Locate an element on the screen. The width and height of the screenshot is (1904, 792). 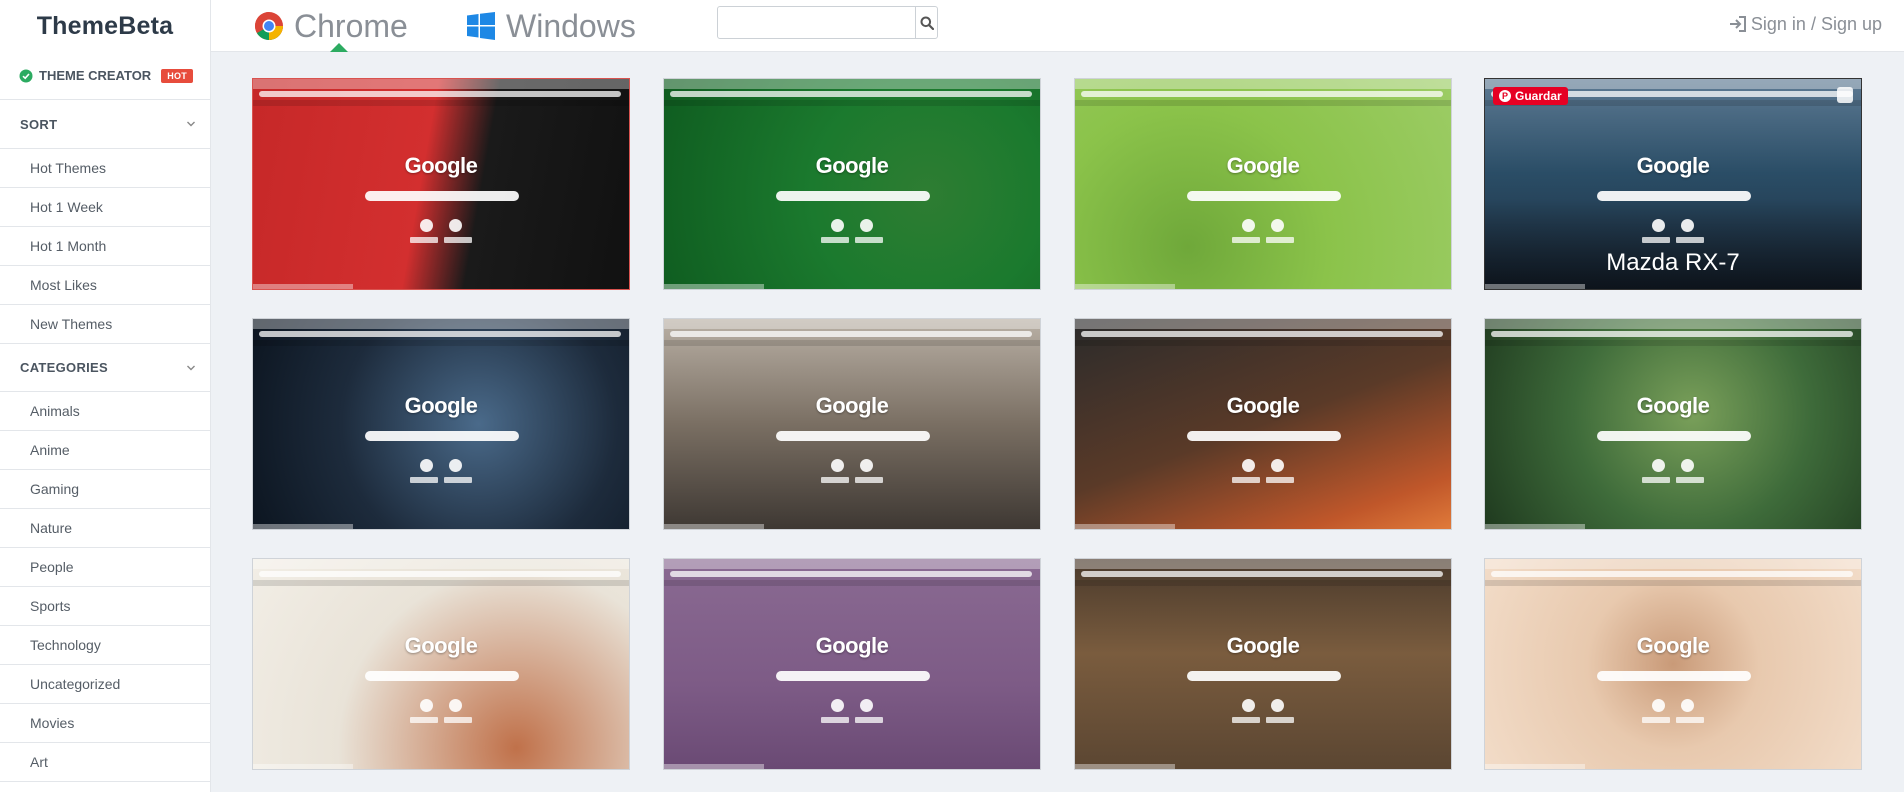
nav-tab-windows: Windows is located at coordinates (551, 26).